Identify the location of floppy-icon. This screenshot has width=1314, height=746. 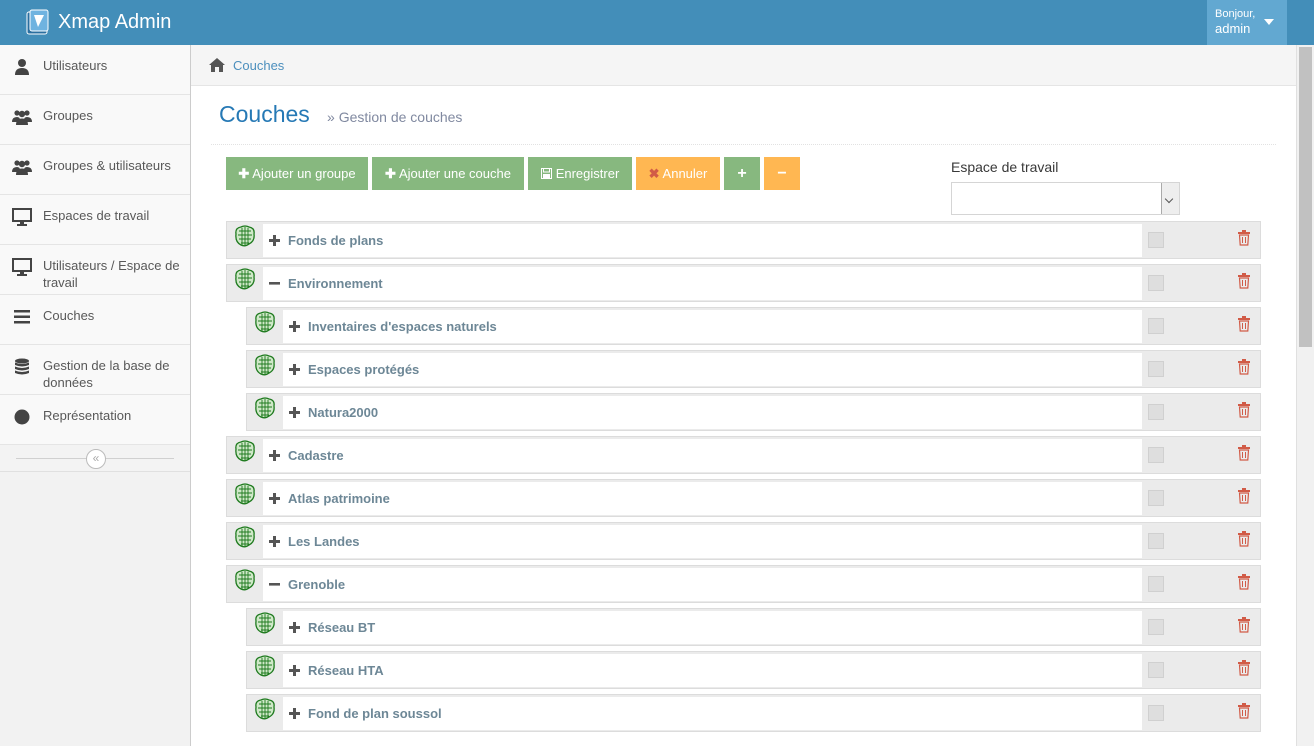
(546, 173).